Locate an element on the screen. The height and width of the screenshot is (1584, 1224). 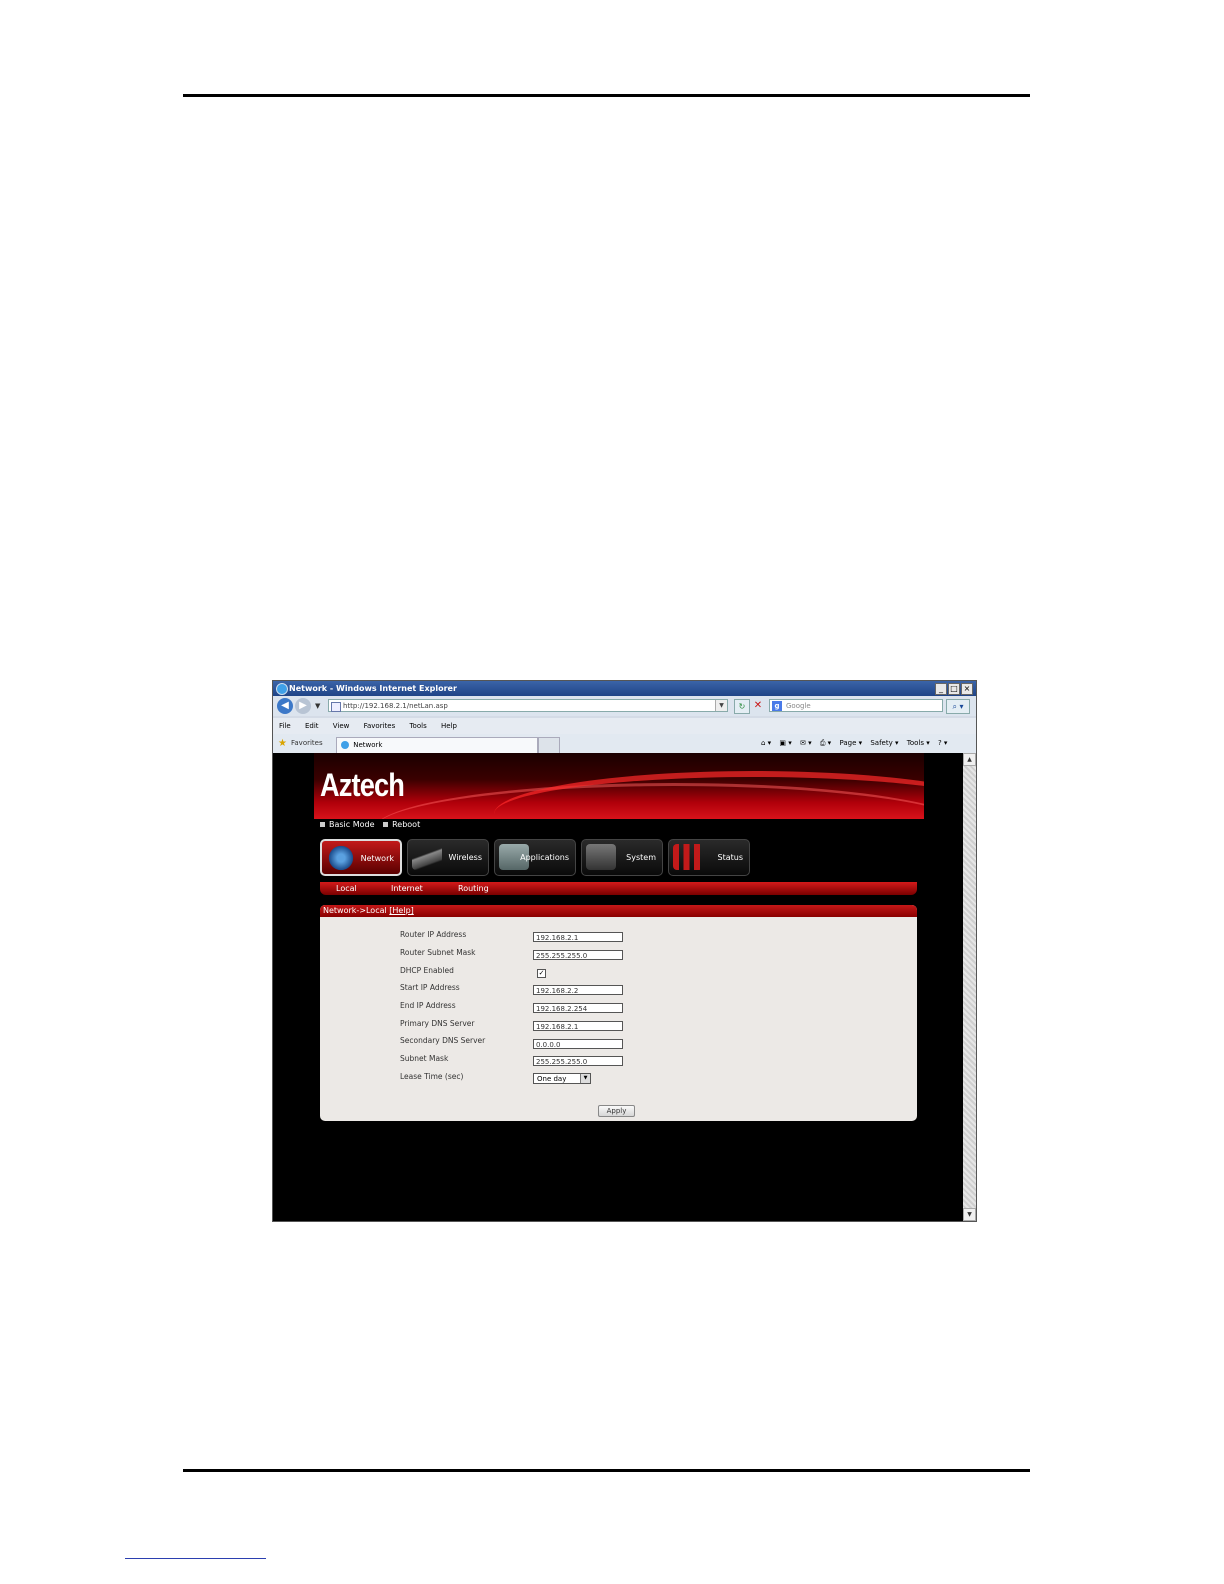
subtab-local: Local is located at coordinates (346, 888).